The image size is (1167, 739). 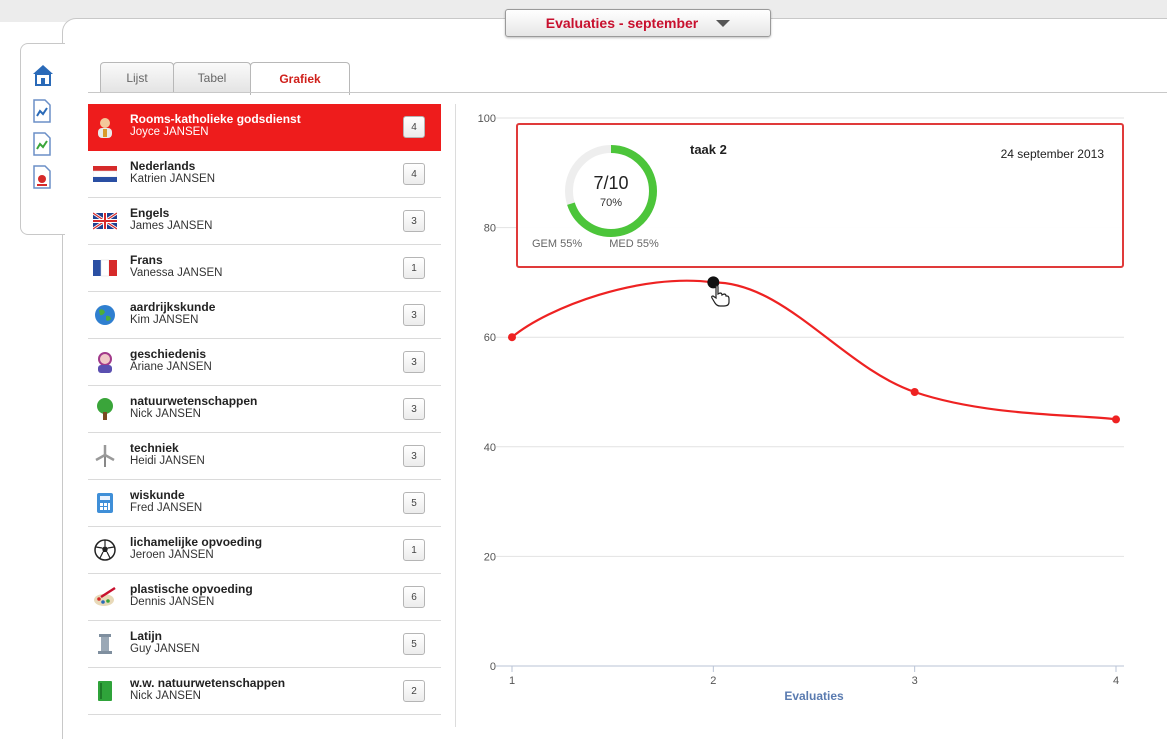 I want to click on teacher-name: Heidi JANSEN, so click(x=167, y=461).